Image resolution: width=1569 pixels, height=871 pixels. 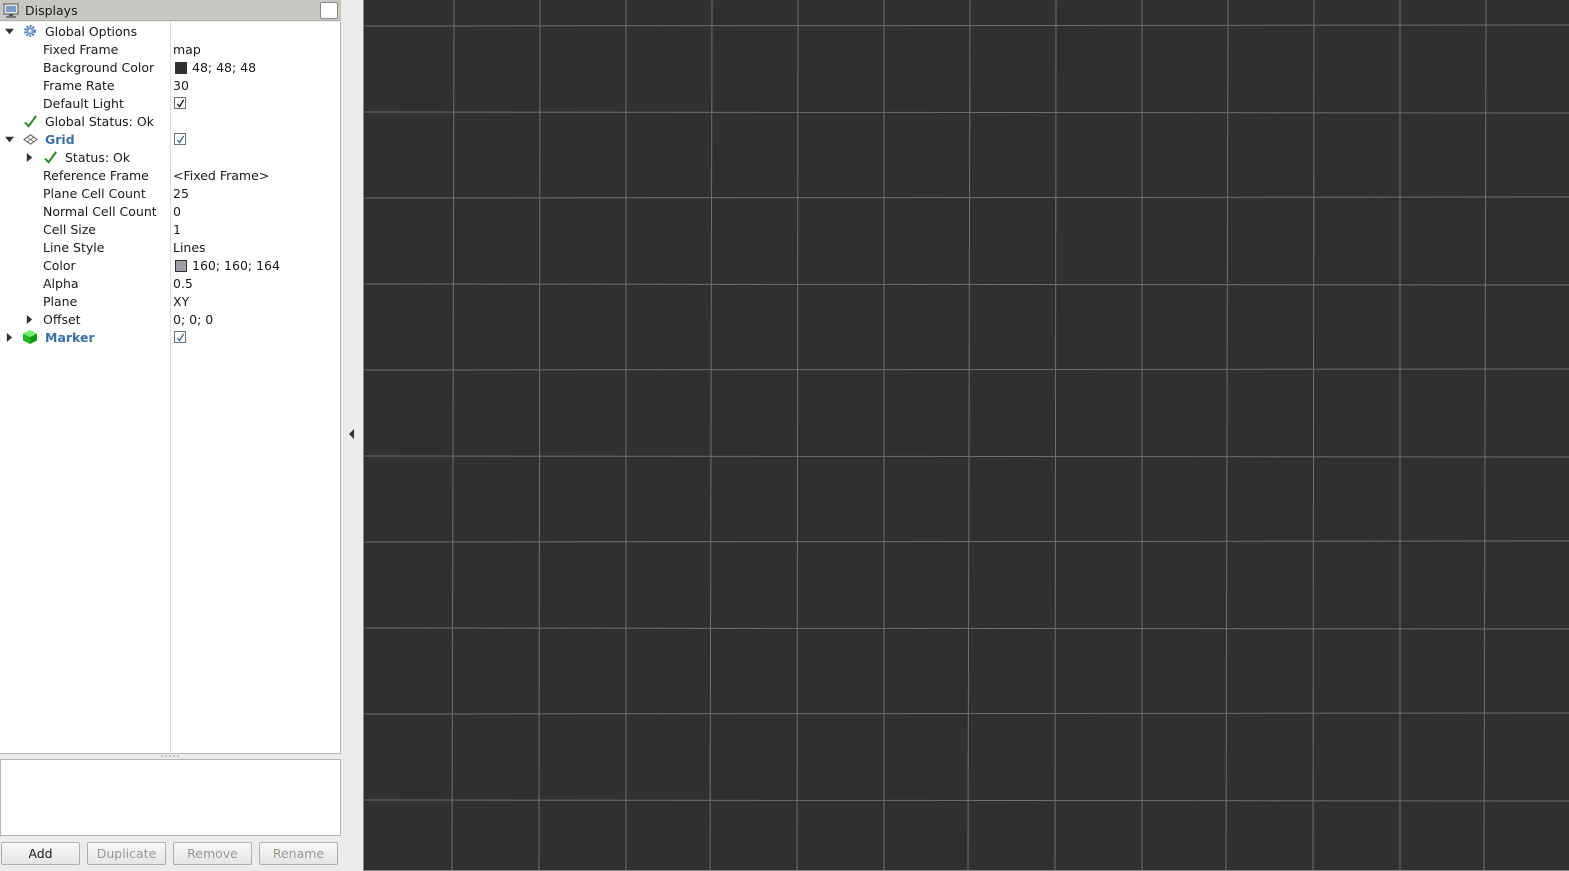 What do you see at coordinates (126, 853) in the screenshot?
I see `duplicate-button: Duplicate` at bounding box center [126, 853].